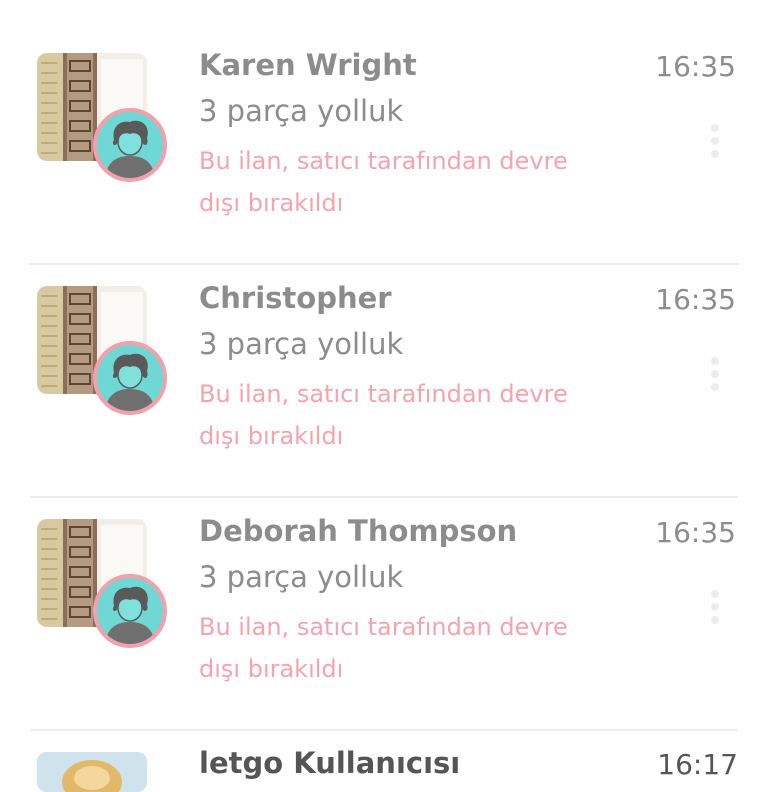 The image size is (768, 792). I want to click on sender-name: Christopher, so click(295, 298).